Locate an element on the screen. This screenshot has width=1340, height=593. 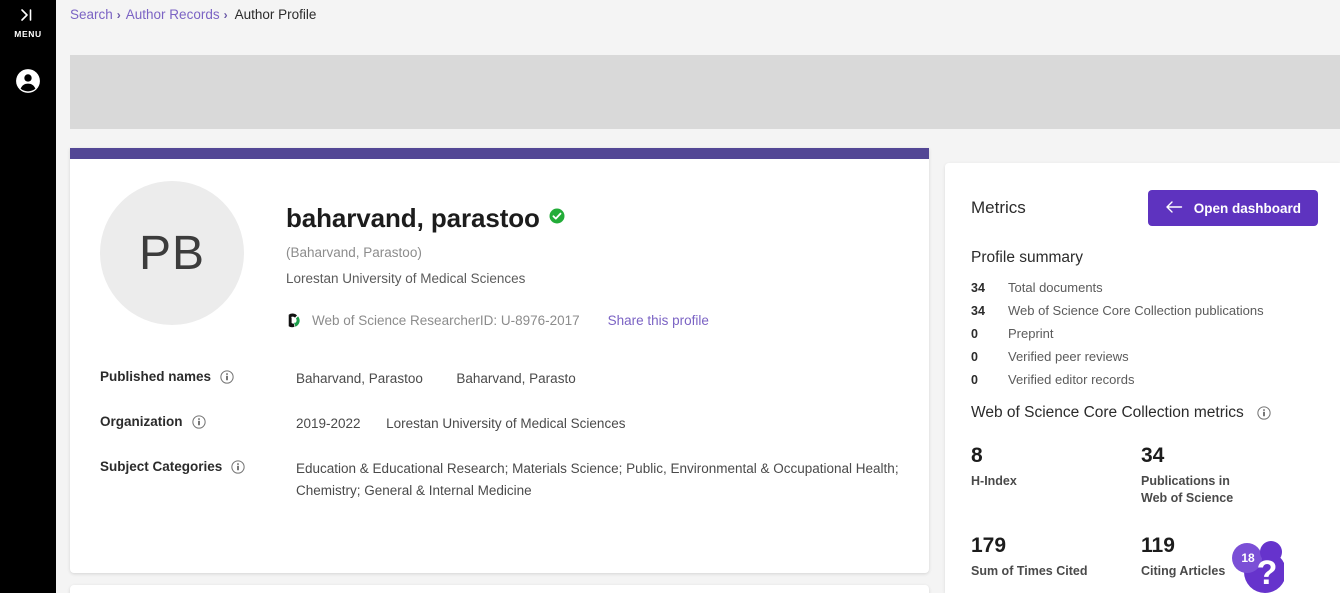
profile-summary-title: Profile summary is located at coordinates (1027, 257).